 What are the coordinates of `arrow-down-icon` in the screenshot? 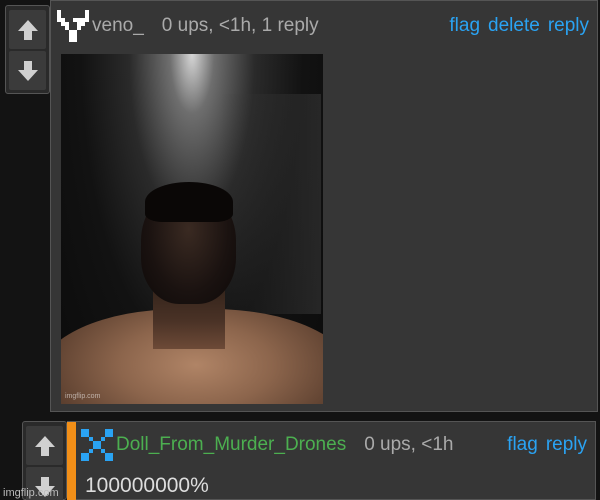 It's located at (27, 70).